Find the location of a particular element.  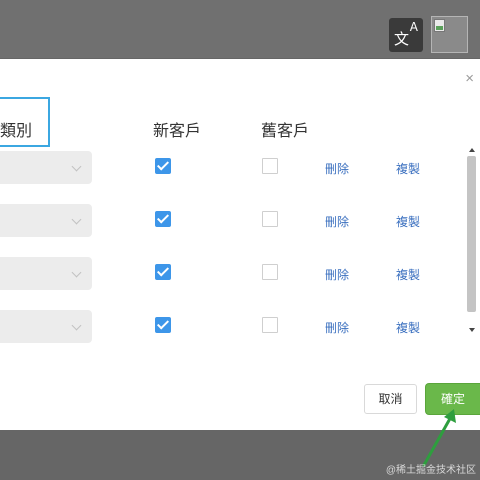

new-customer-column-header: 新客戶 is located at coordinates (177, 131).